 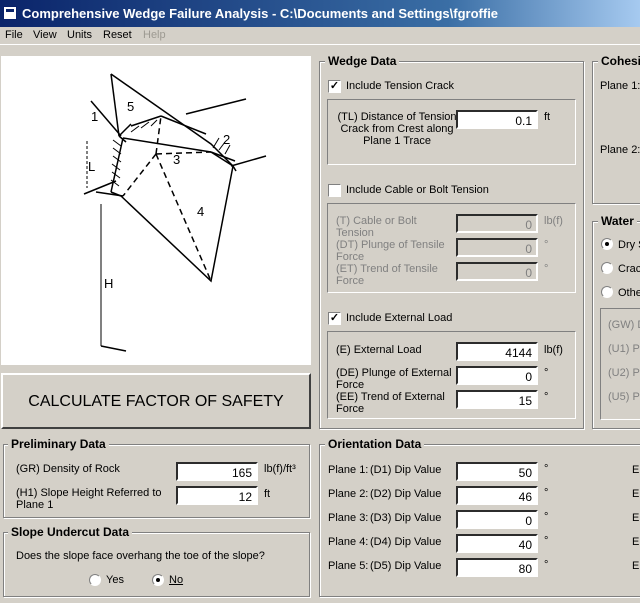 What do you see at coordinates (624, 349) in the screenshot?
I see `u1-label: (U1) P` at bounding box center [624, 349].